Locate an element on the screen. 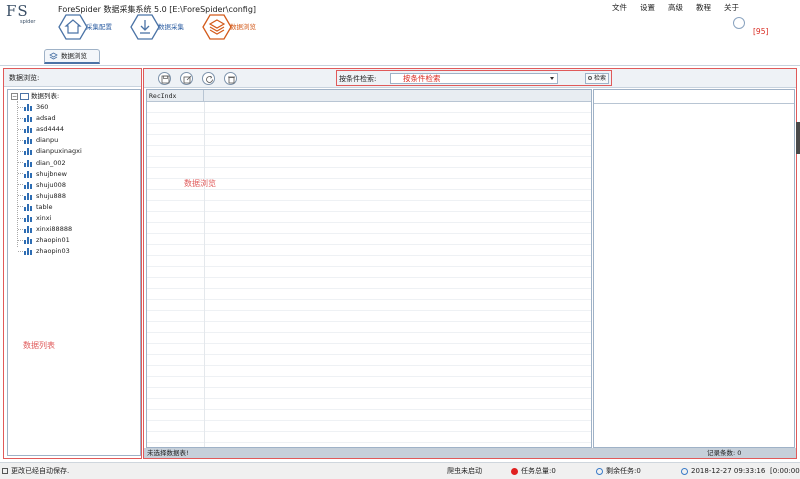 Image resolution: width=800 pixels, height=479 pixels. table-selection-status: 未选择数据表! is located at coordinates (168, 453).